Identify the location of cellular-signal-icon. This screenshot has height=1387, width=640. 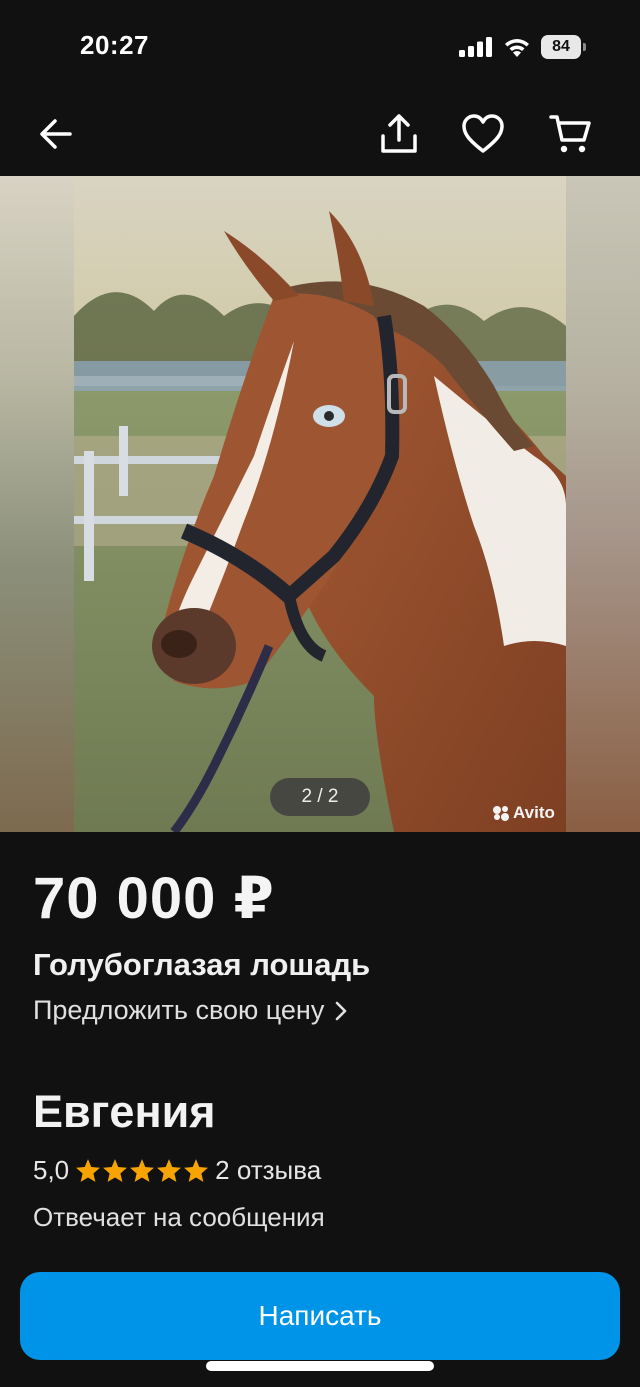
(475, 47).